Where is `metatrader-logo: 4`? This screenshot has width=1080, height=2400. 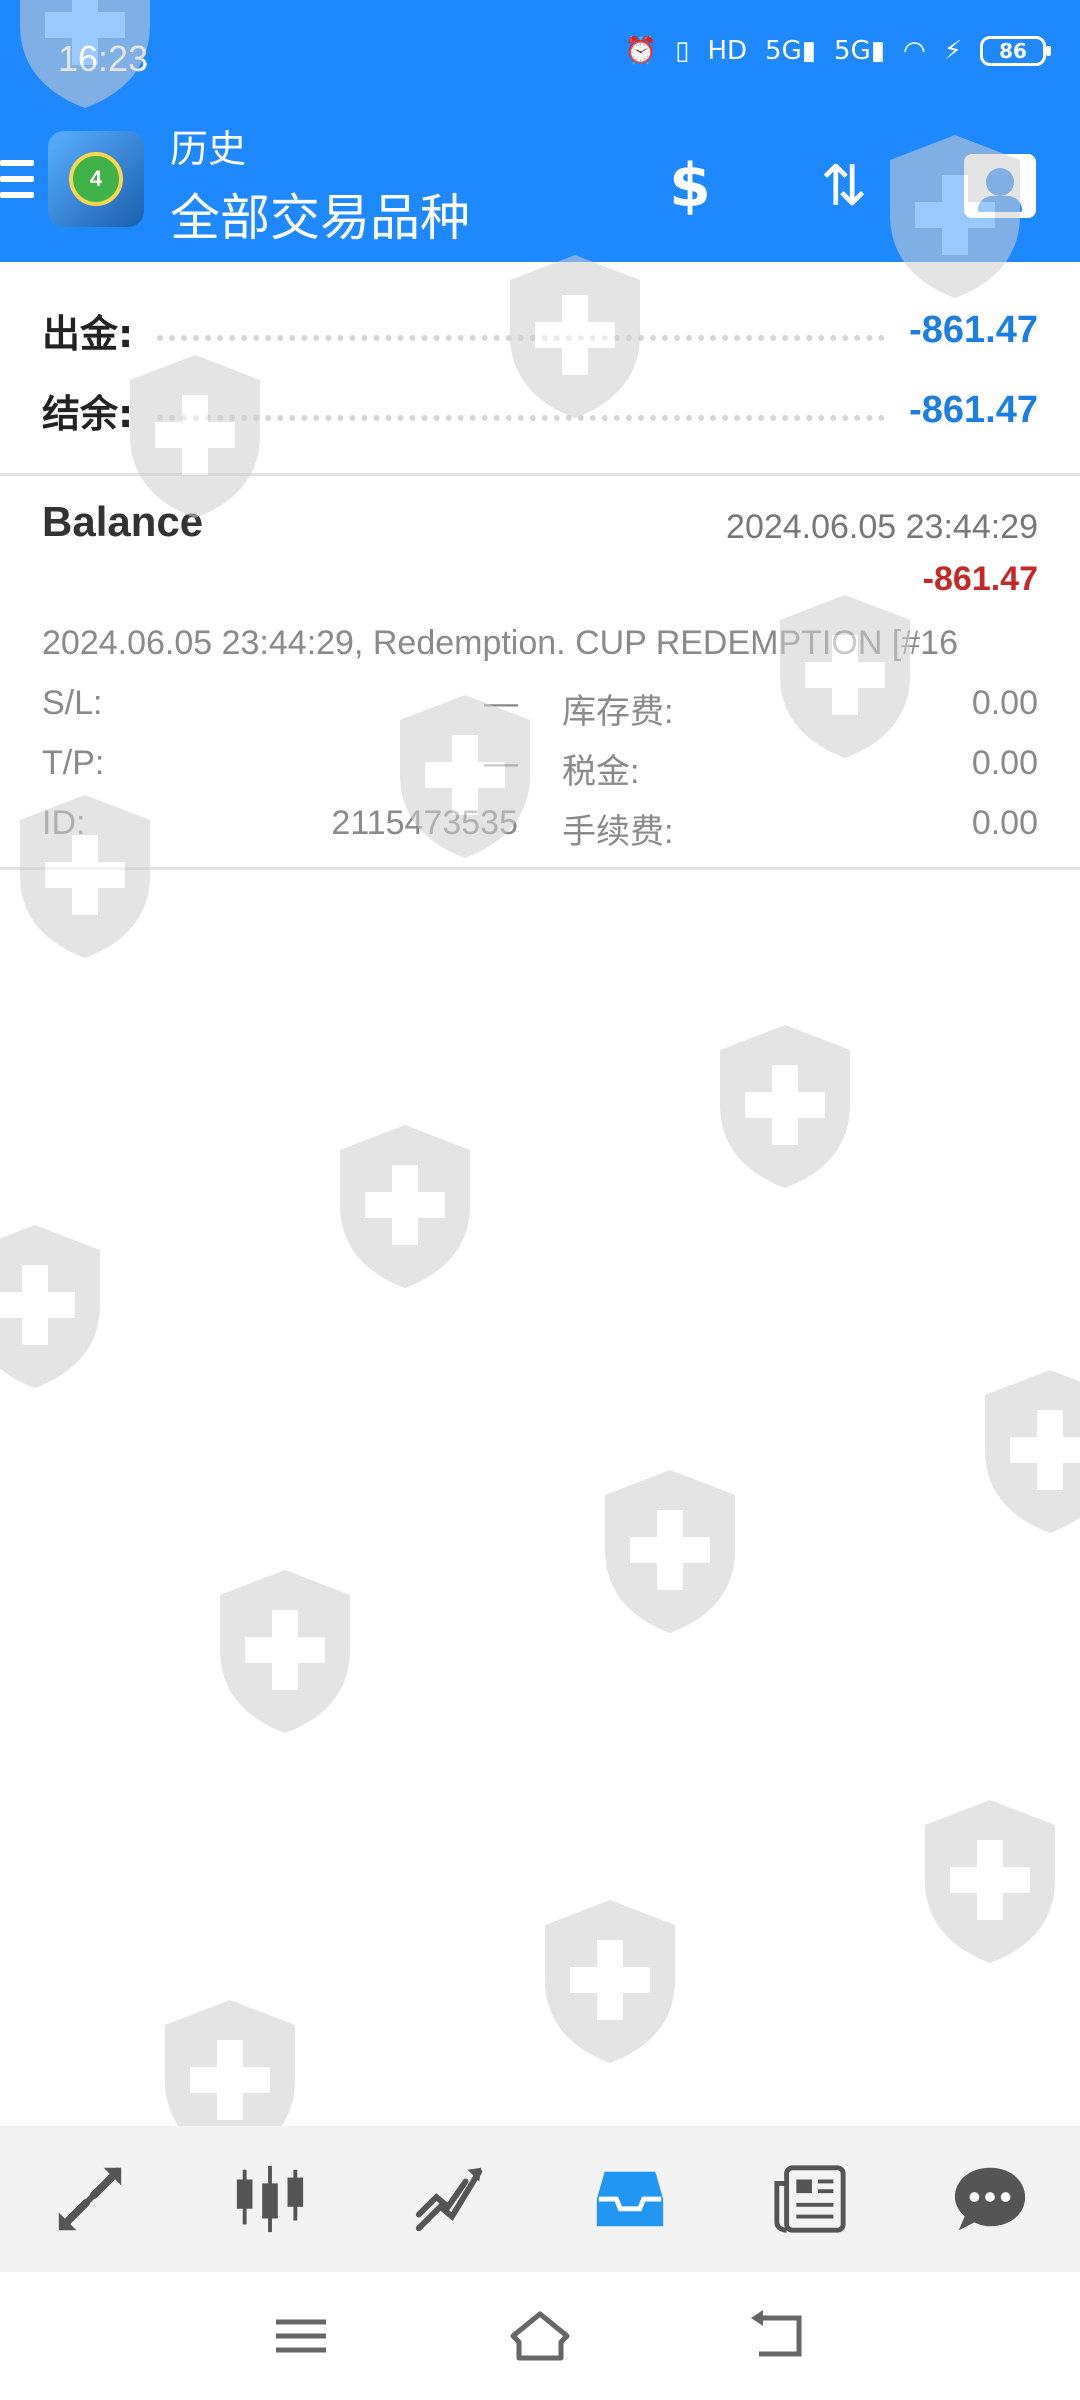
metatrader-logo: 4 is located at coordinates (96, 179).